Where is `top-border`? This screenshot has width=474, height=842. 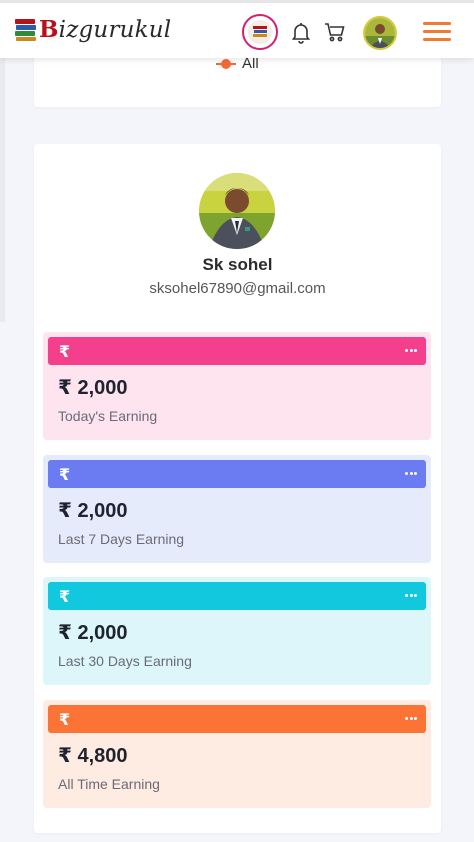 top-border is located at coordinates (237, 1).